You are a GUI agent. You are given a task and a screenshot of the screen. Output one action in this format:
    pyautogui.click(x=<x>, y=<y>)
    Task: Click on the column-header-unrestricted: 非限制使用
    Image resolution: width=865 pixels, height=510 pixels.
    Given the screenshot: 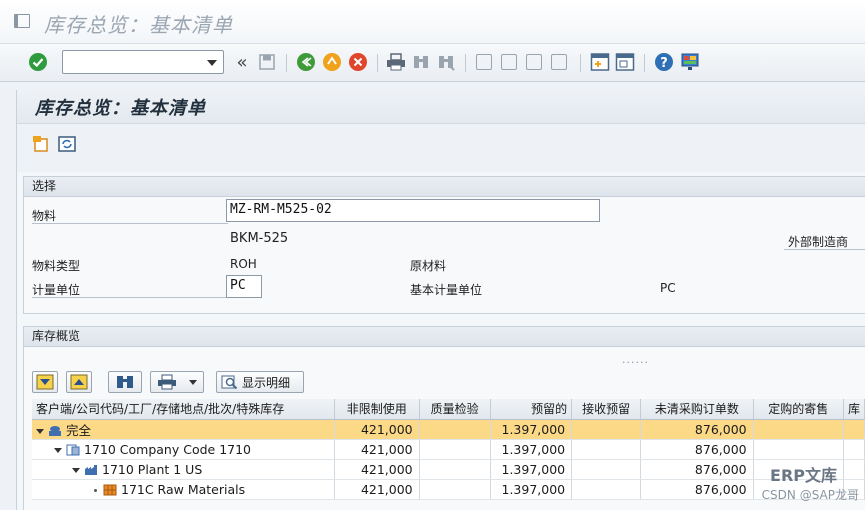 What is the action you would take?
    pyautogui.click(x=377, y=409)
    